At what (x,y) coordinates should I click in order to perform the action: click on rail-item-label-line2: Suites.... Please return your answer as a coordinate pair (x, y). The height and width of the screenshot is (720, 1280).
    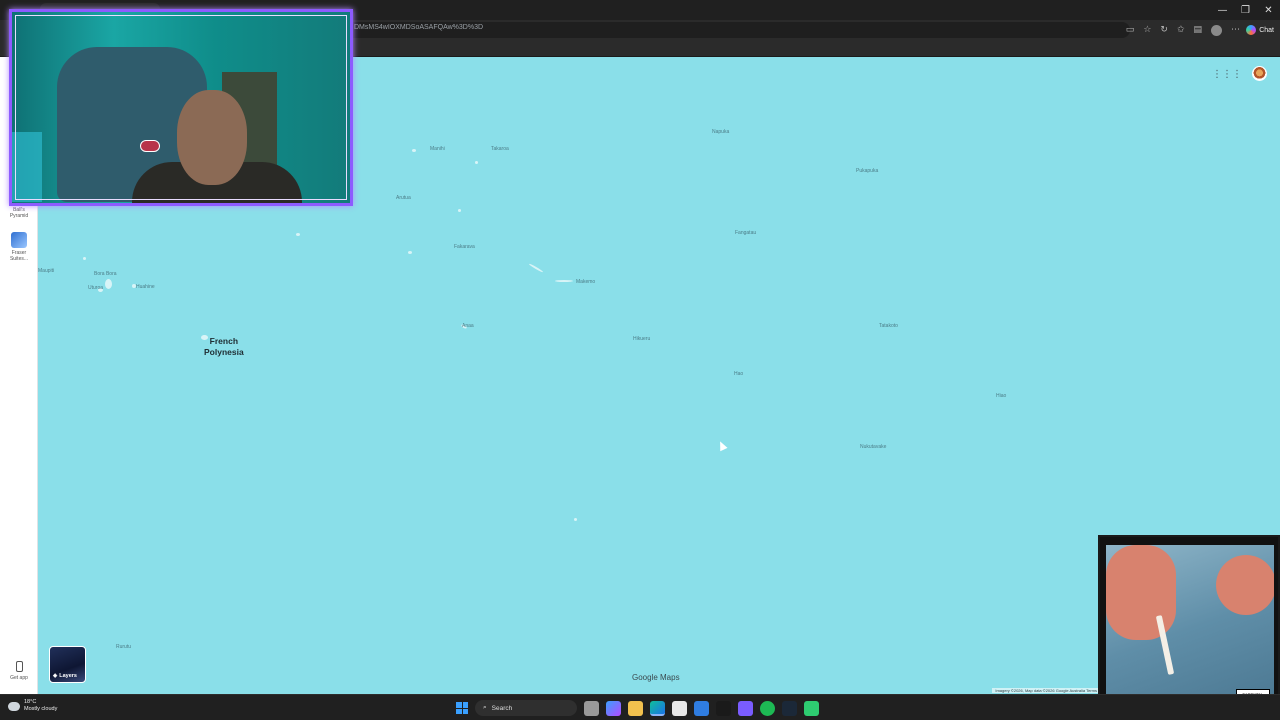
    Looking at the image, I should click on (19, 259).